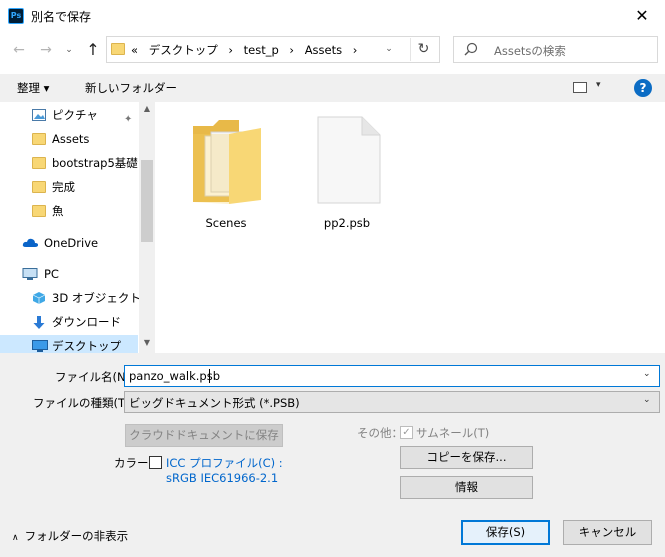  Describe the element at coordinates (392, 402) in the screenshot. I see `filetype-select: ビッグドキュメント形式 (*.PSB) ⌄` at that location.